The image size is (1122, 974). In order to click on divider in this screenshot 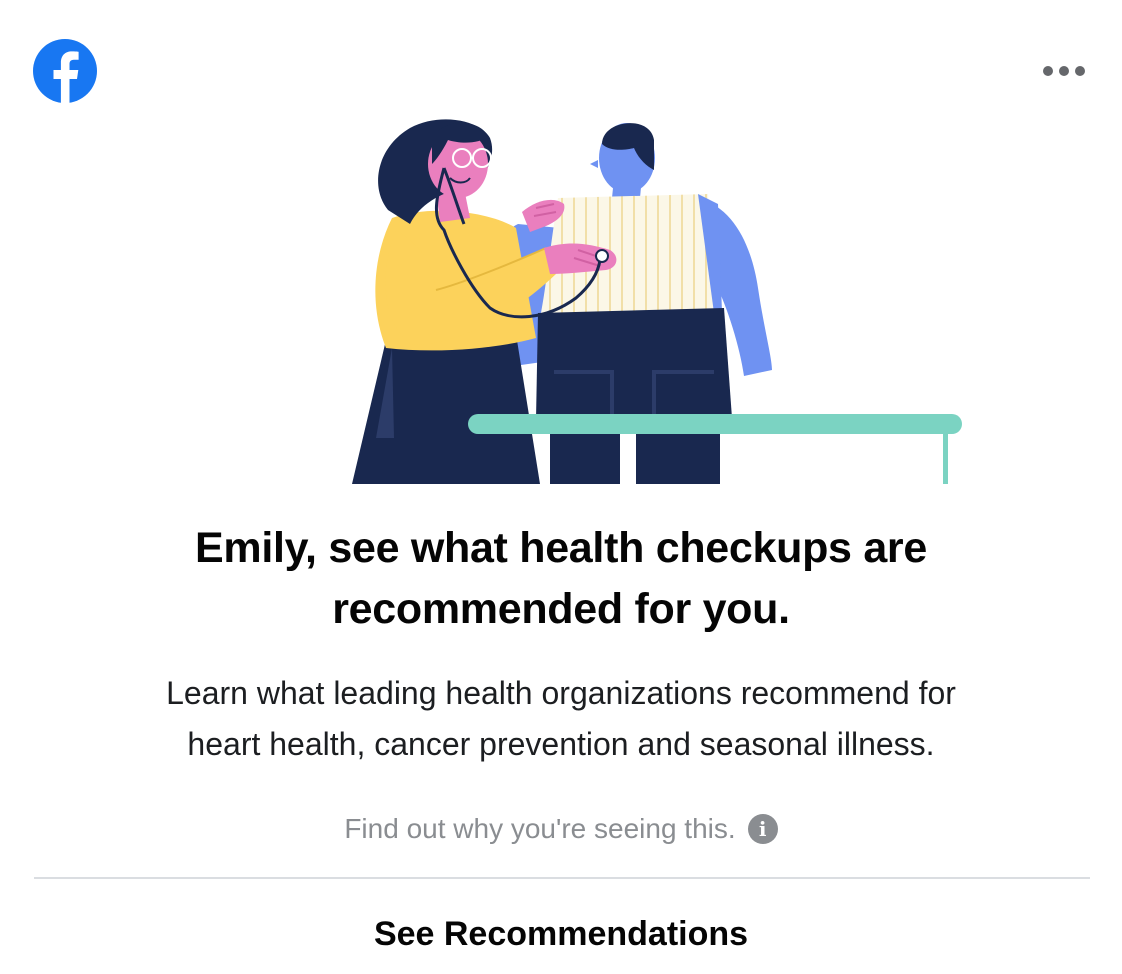, I will do `click(562, 878)`.